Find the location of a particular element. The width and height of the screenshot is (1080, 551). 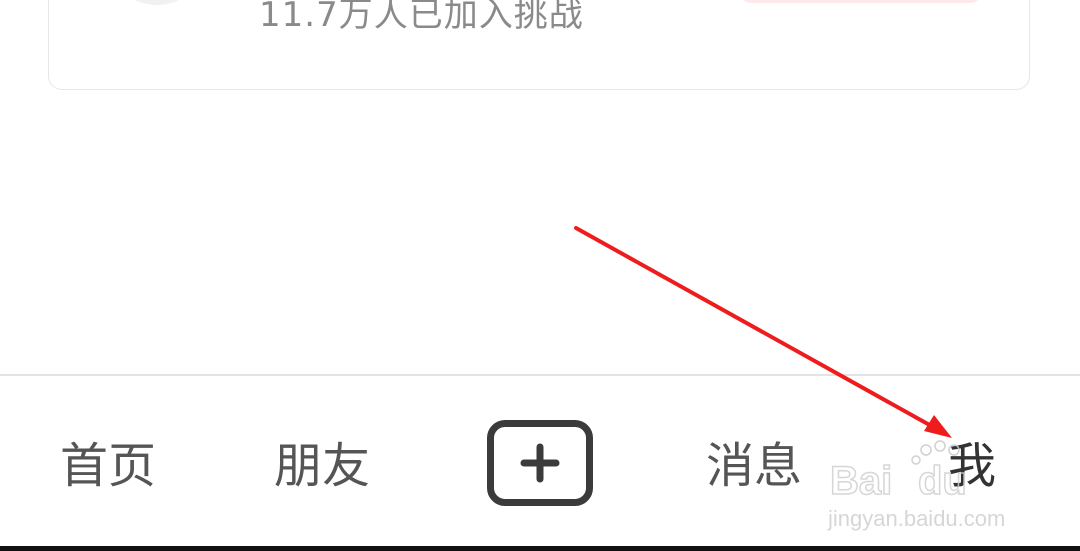

bottom-edge-bar is located at coordinates (540, 548).